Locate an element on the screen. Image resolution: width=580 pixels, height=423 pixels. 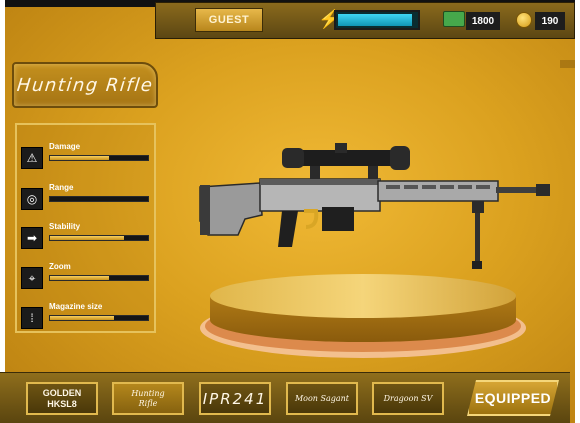
weapon-tab-ipr241: IPR241 is located at coordinates (235, 398).